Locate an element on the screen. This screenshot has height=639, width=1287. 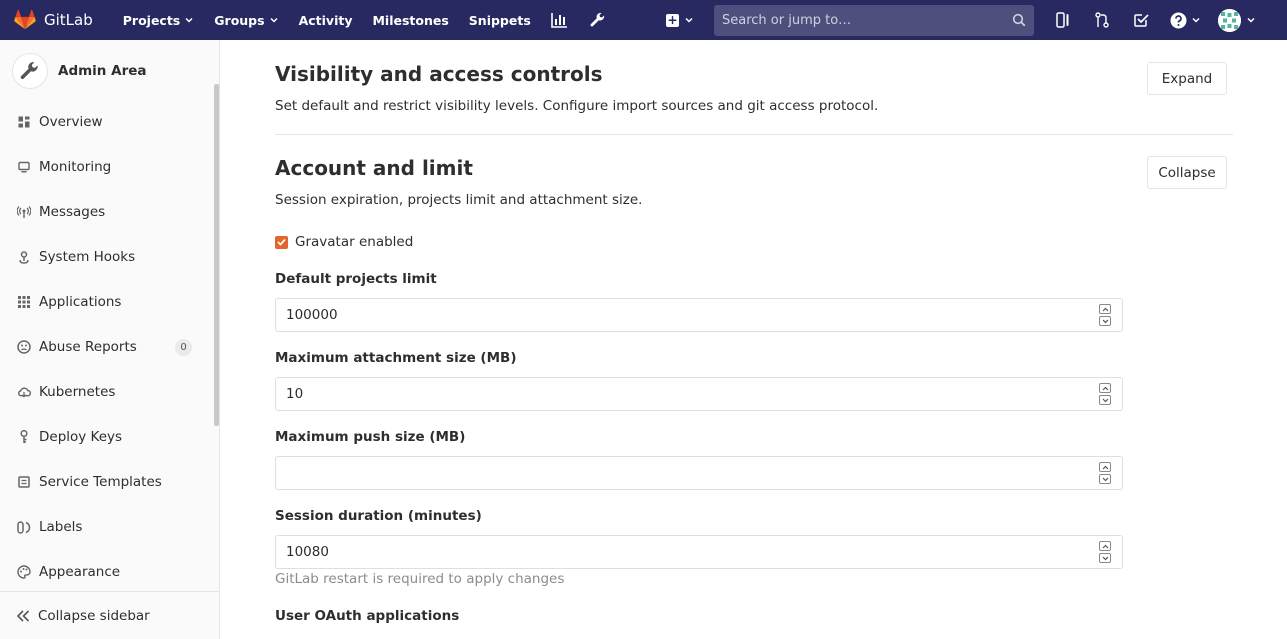
sidebar-item-applications: Applications is located at coordinates (106, 302).